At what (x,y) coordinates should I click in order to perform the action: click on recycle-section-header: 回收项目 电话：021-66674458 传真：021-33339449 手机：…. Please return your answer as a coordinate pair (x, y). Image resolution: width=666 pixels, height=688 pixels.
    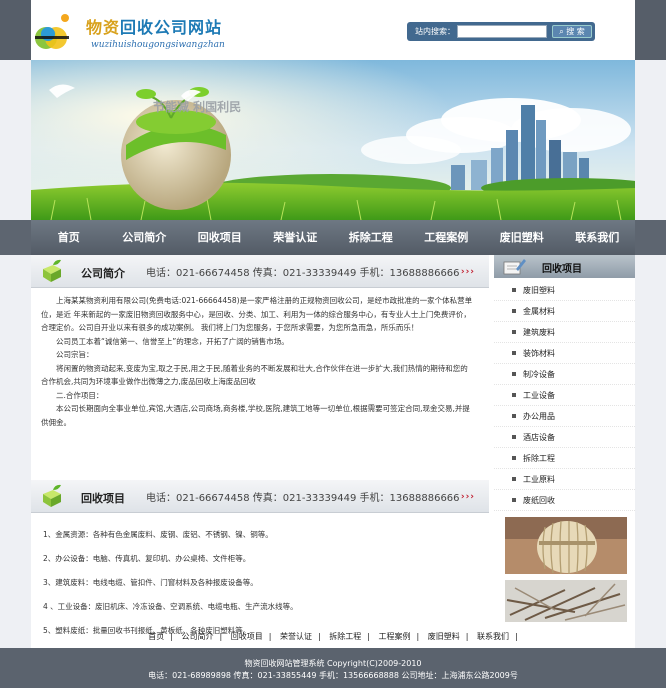
    Looking at the image, I should click on (260, 496).